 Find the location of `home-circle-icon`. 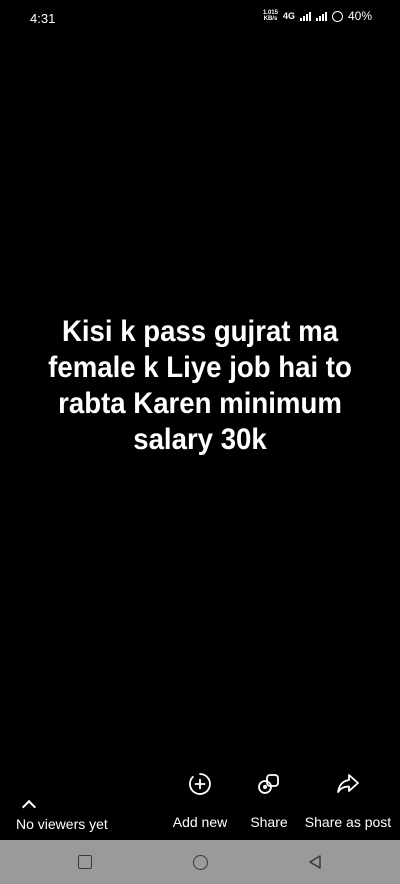

home-circle-icon is located at coordinates (200, 862).